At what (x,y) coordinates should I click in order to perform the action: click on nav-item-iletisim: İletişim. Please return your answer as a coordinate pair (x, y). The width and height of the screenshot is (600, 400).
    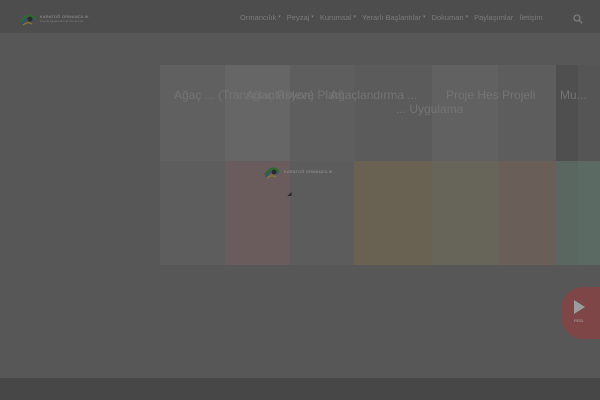
    Looking at the image, I should click on (530, 17).